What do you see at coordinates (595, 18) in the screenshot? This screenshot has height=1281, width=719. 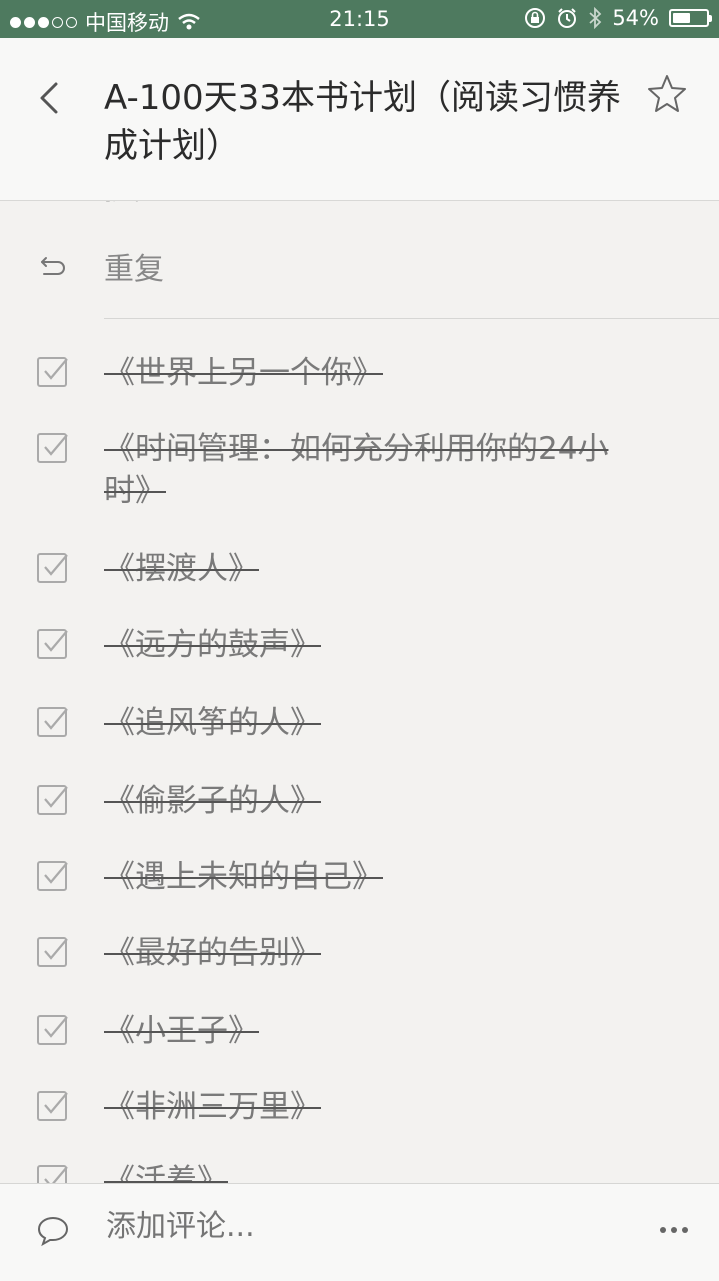 I see `bluetooth-icon` at bounding box center [595, 18].